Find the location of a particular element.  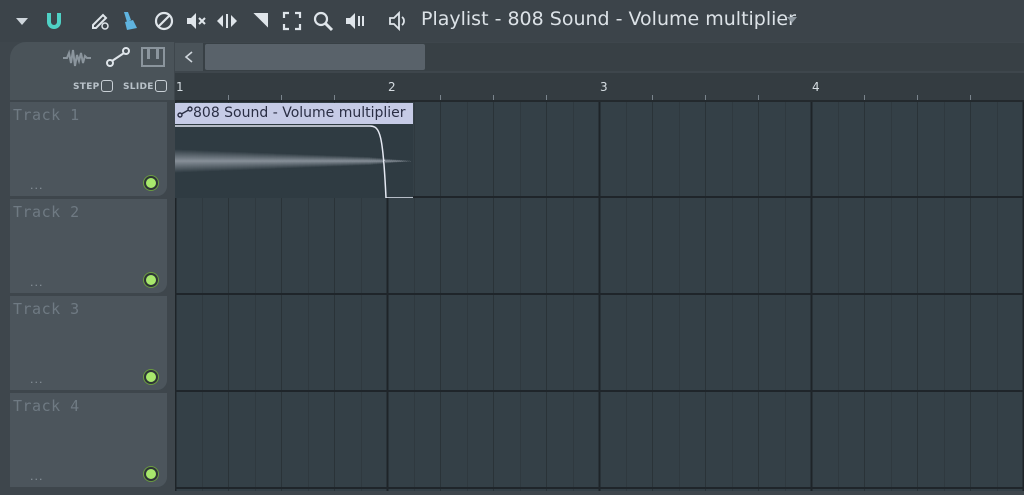

ruler-bar-2: 2 is located at coordinates (392, 87).